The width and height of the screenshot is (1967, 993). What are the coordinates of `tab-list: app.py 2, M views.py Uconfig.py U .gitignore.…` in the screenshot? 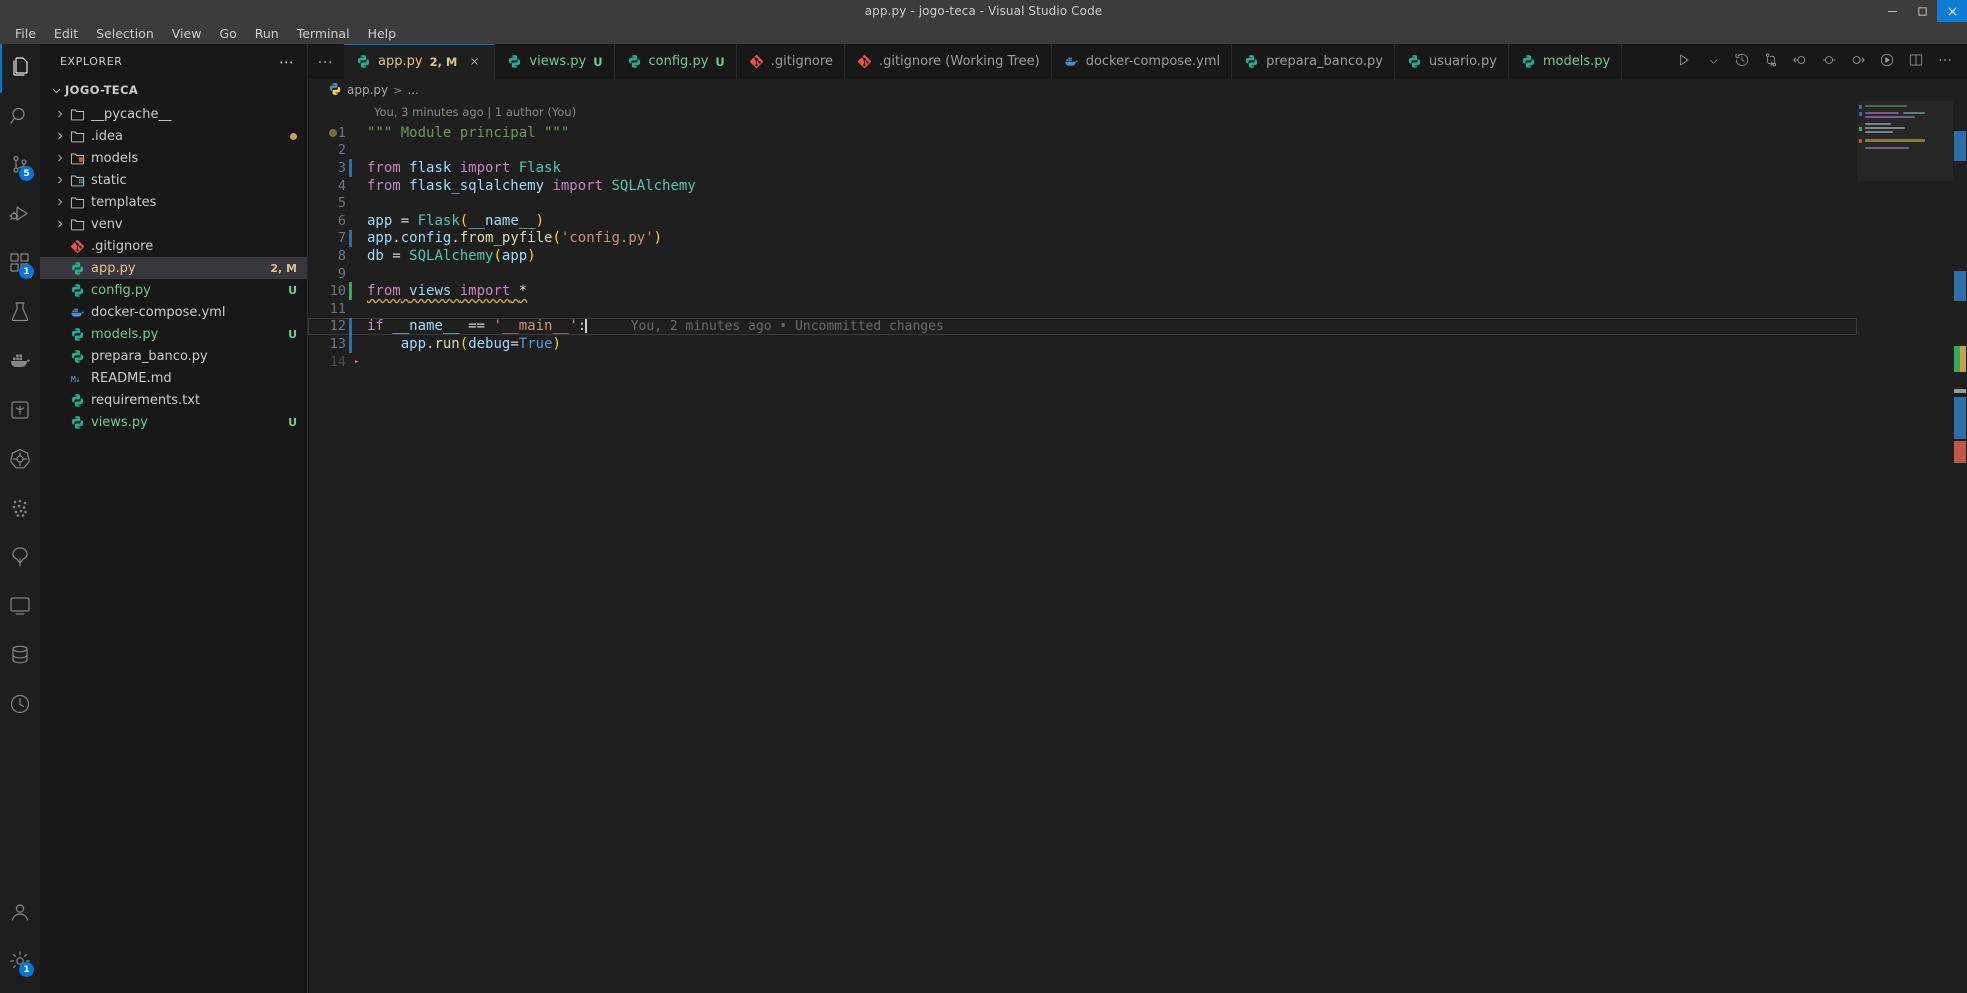 It's located at (983, 61).